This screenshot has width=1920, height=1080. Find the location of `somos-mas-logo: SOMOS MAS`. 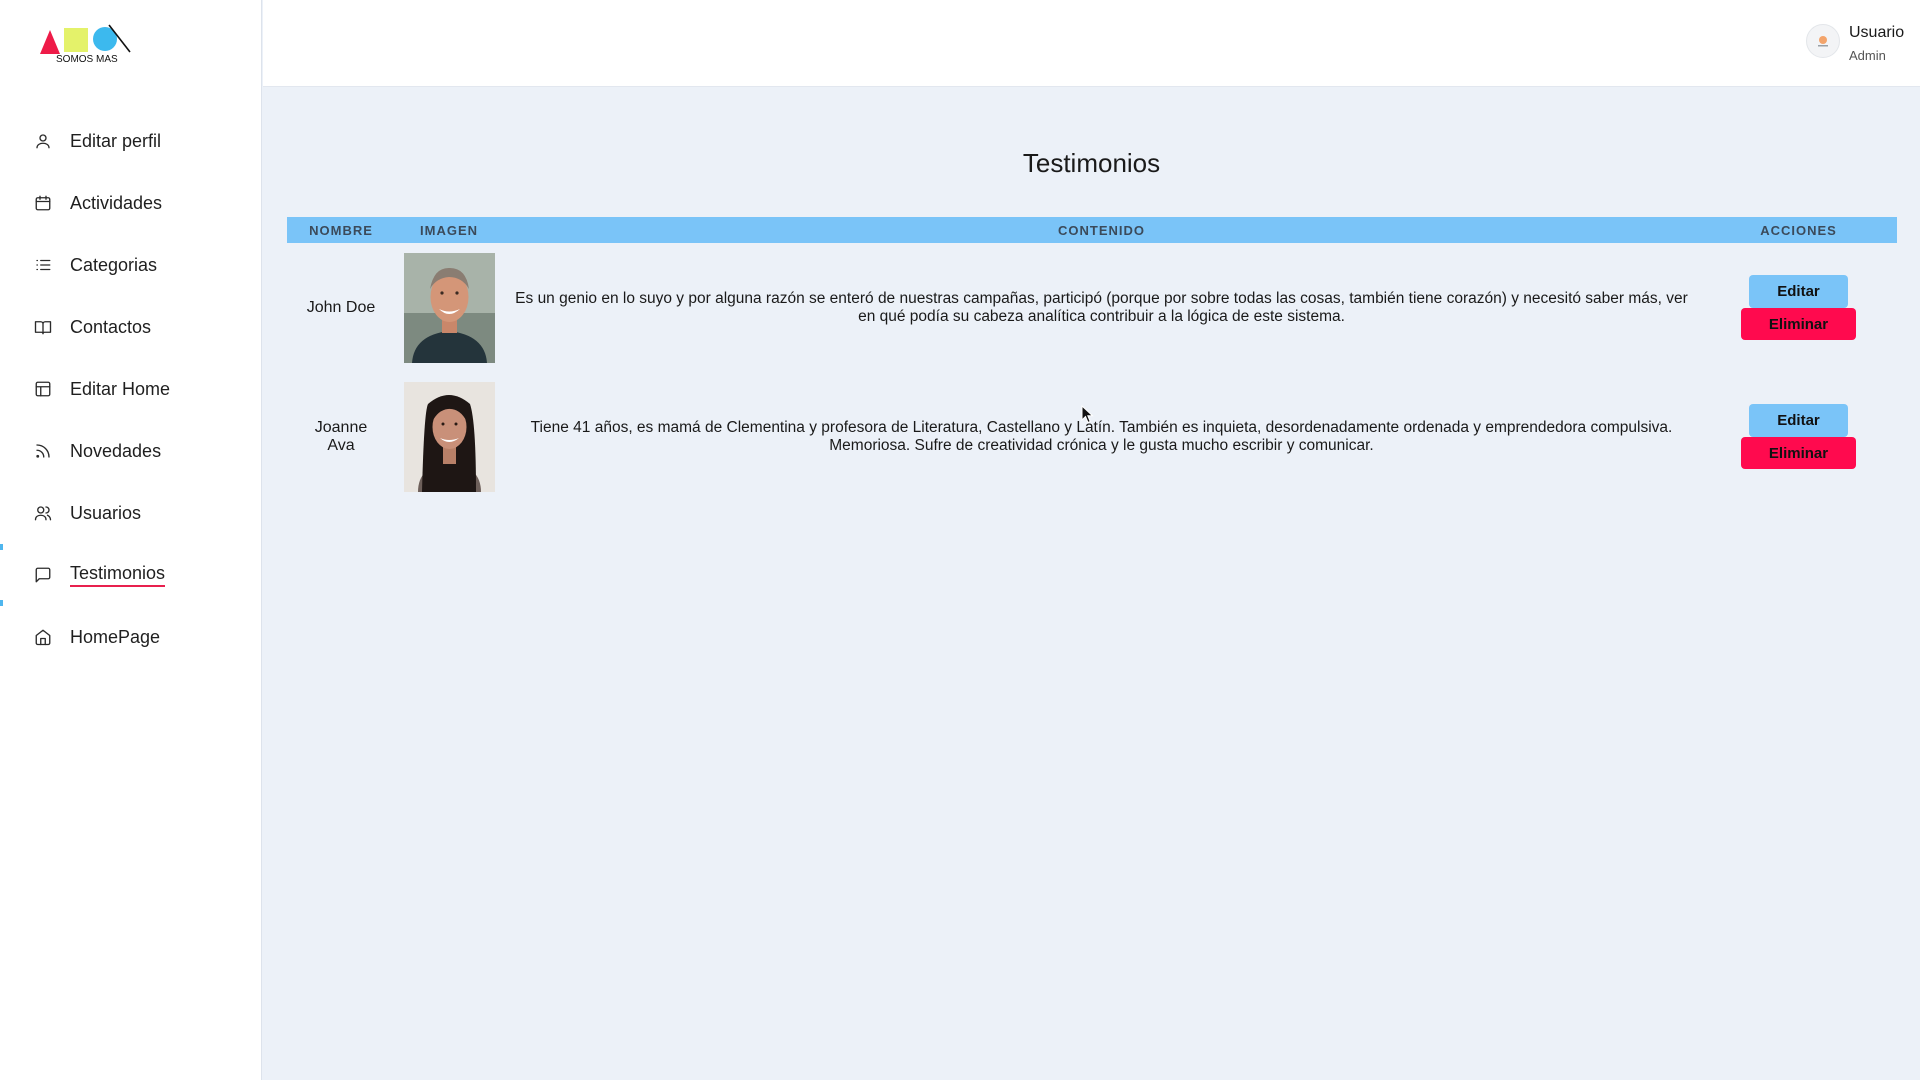

somos-mas-logo: SOMOS MAS is located at coordinates (85, 44).